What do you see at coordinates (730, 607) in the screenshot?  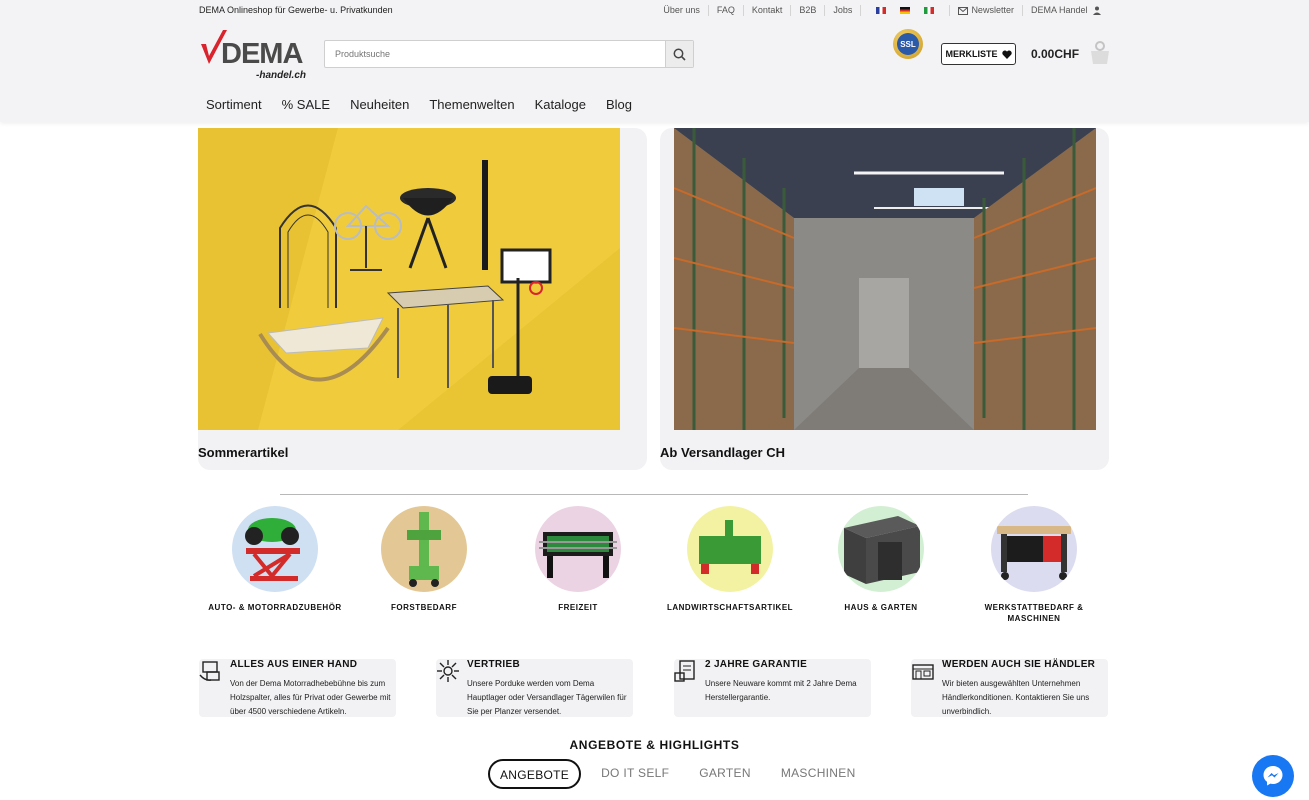 I see `category-label: LANDWIRTSCHAFTSARTIKEL` at bounding box center [730, 607].